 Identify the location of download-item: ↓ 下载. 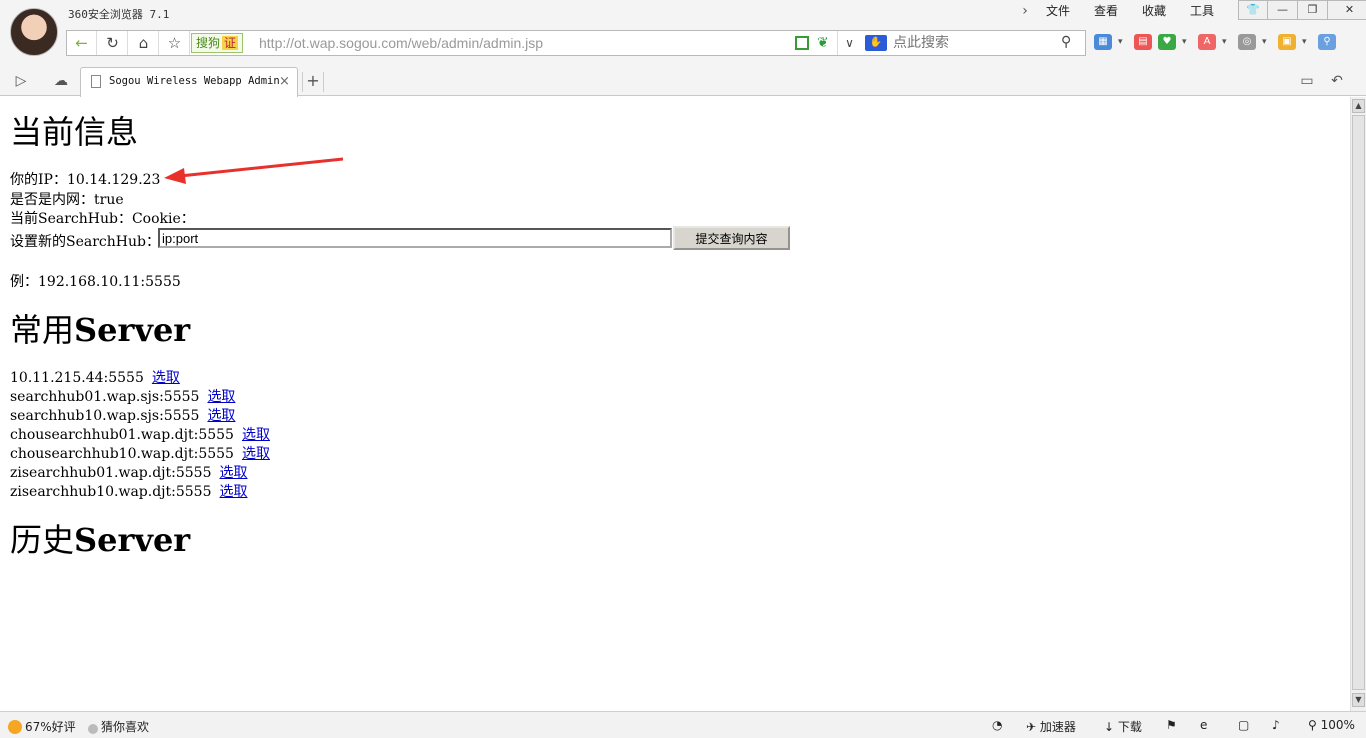
(1123, 726).